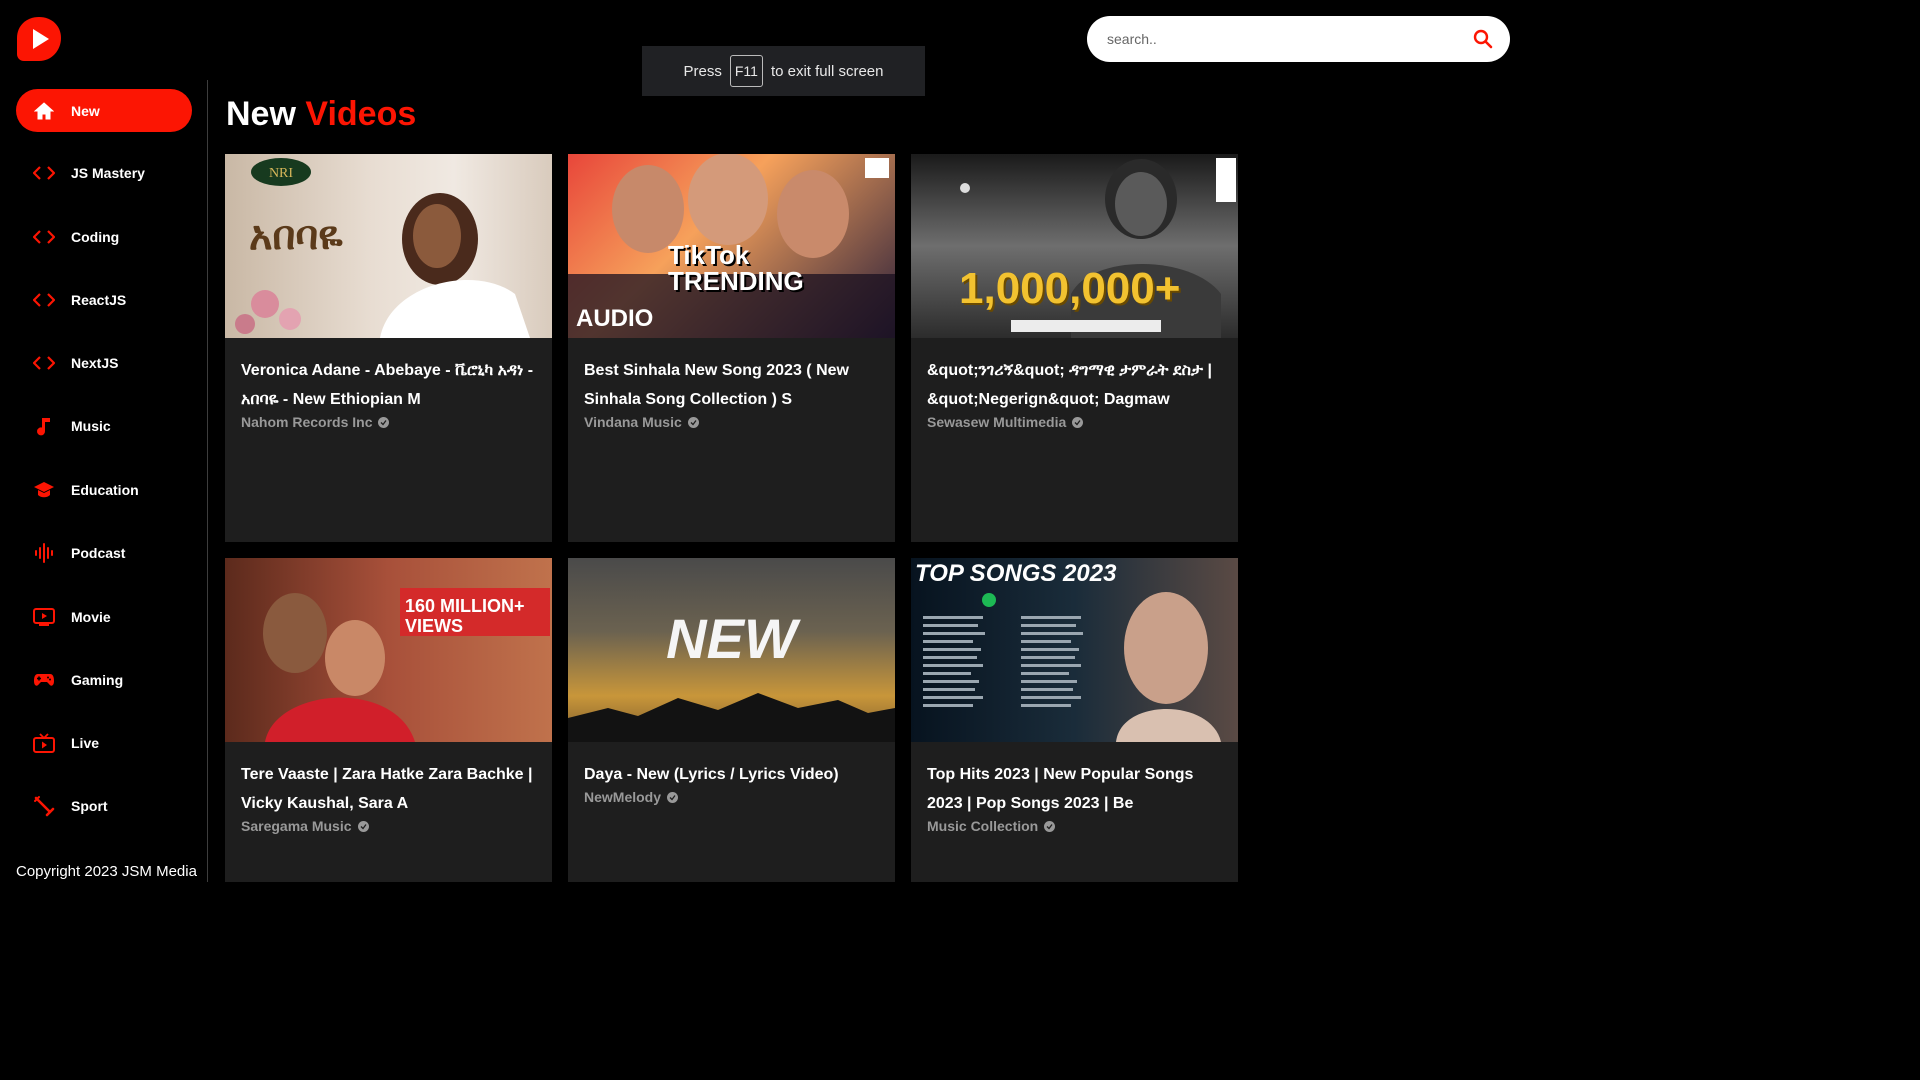 The height and width of the screenshot is (1080, 1920). Describe the element at coordinates (388, 650) in the screenshot. I see `video-thumbnail: 160 MILLION+ VIEWS` at that location.